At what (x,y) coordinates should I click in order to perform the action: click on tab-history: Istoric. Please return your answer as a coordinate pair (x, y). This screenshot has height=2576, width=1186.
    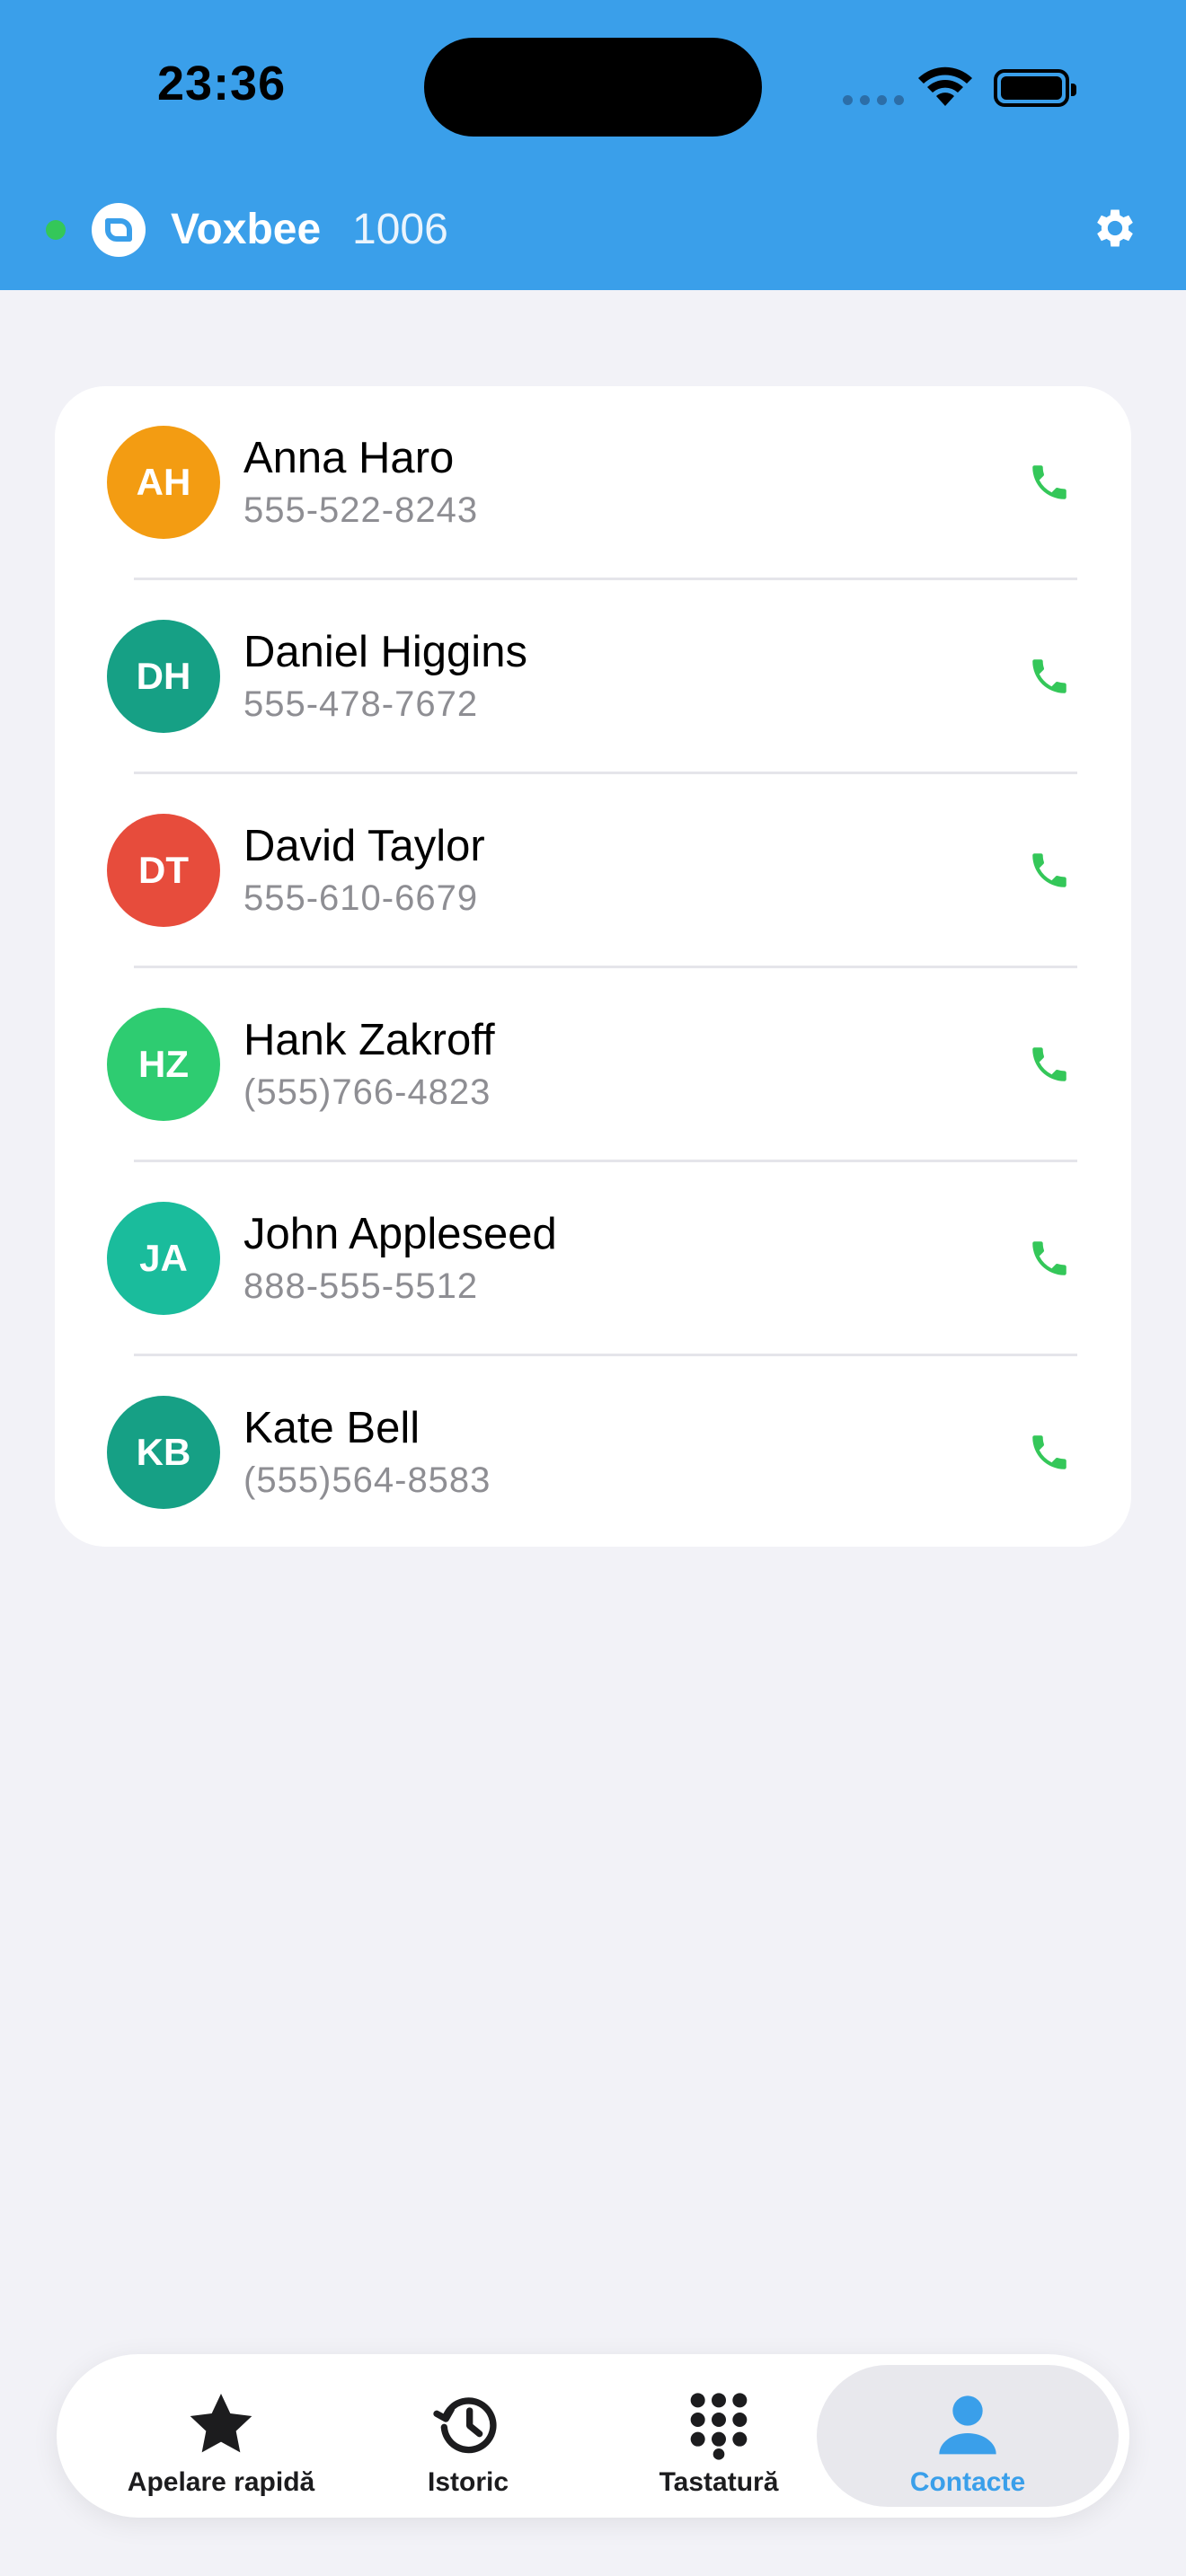
    Looking at the image, I should click on (468, 2436).